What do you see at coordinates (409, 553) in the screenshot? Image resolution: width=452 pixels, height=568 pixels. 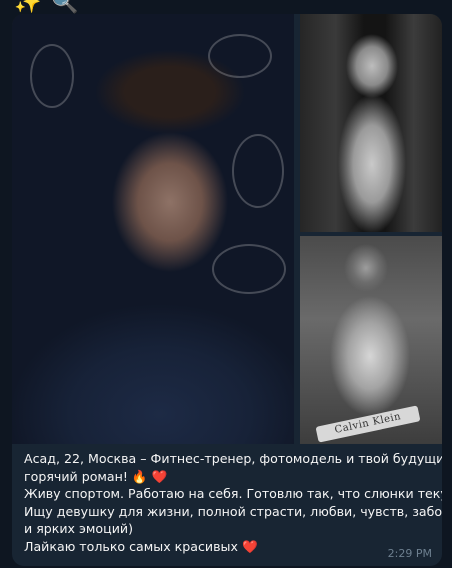 I see `message-time: 2:29 PM` at bounding box center [409, 553].